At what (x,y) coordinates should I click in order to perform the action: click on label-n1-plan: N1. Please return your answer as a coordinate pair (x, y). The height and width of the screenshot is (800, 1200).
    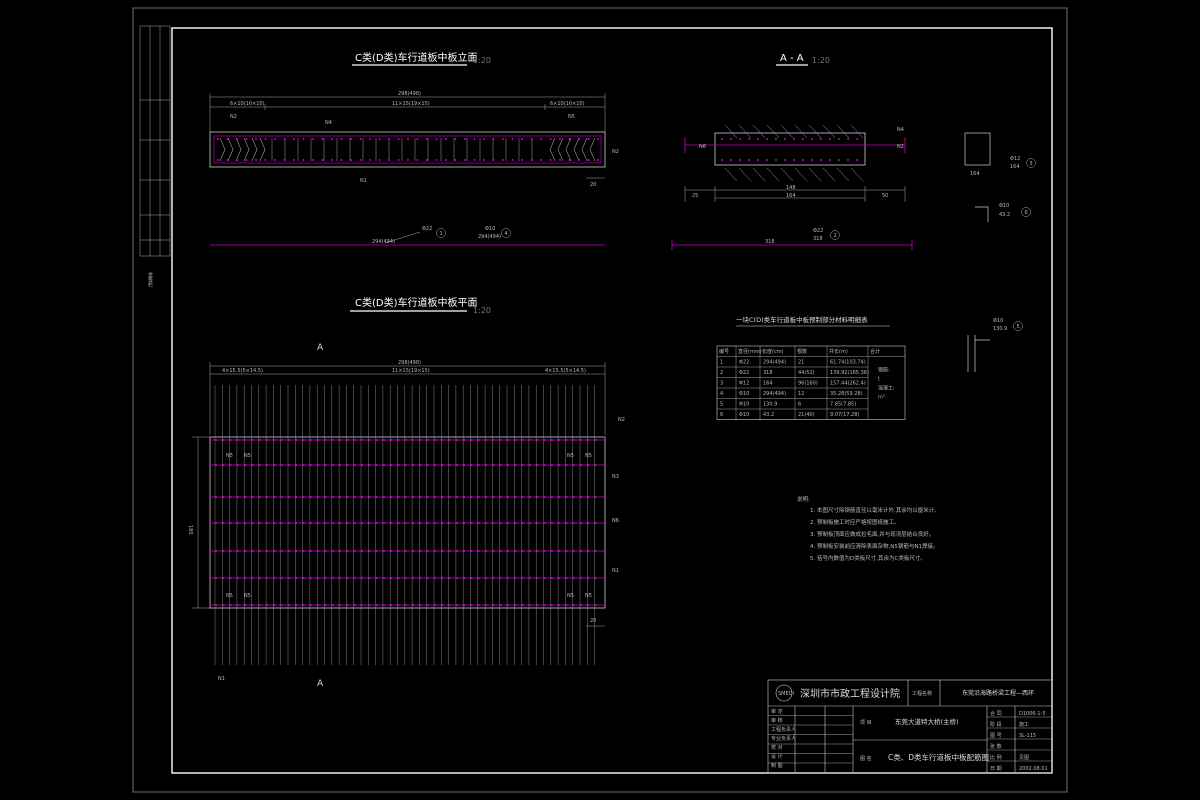
    Looking at the image, I should click on (615, 571).